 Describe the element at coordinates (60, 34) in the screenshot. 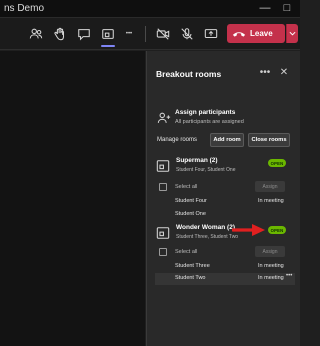

I see `raise-hand-icon` at that location.